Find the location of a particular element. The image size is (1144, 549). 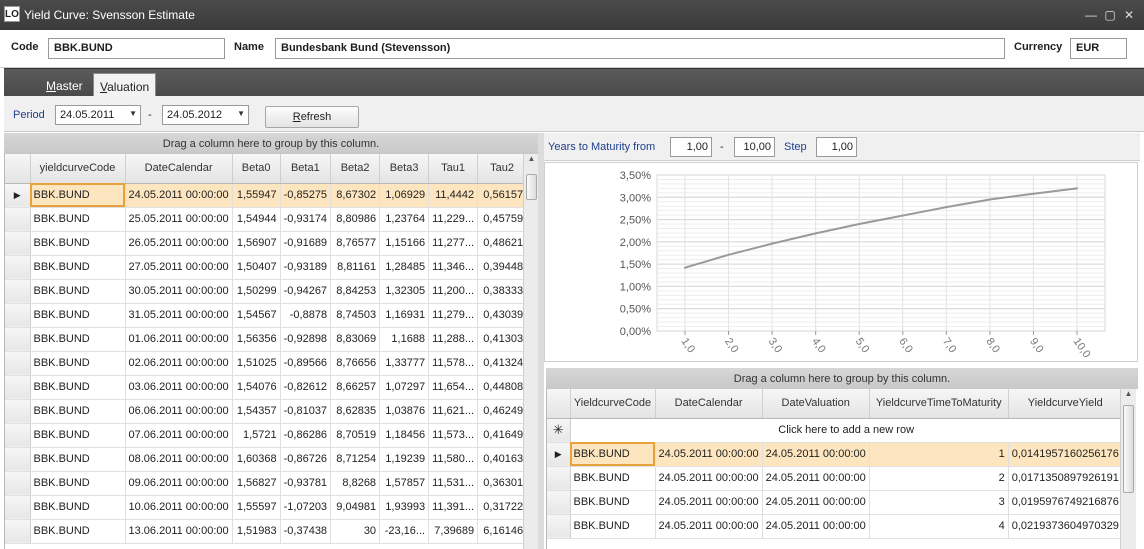

left-grid-scrollbar: ▲ is located at coordinates (530, 351).